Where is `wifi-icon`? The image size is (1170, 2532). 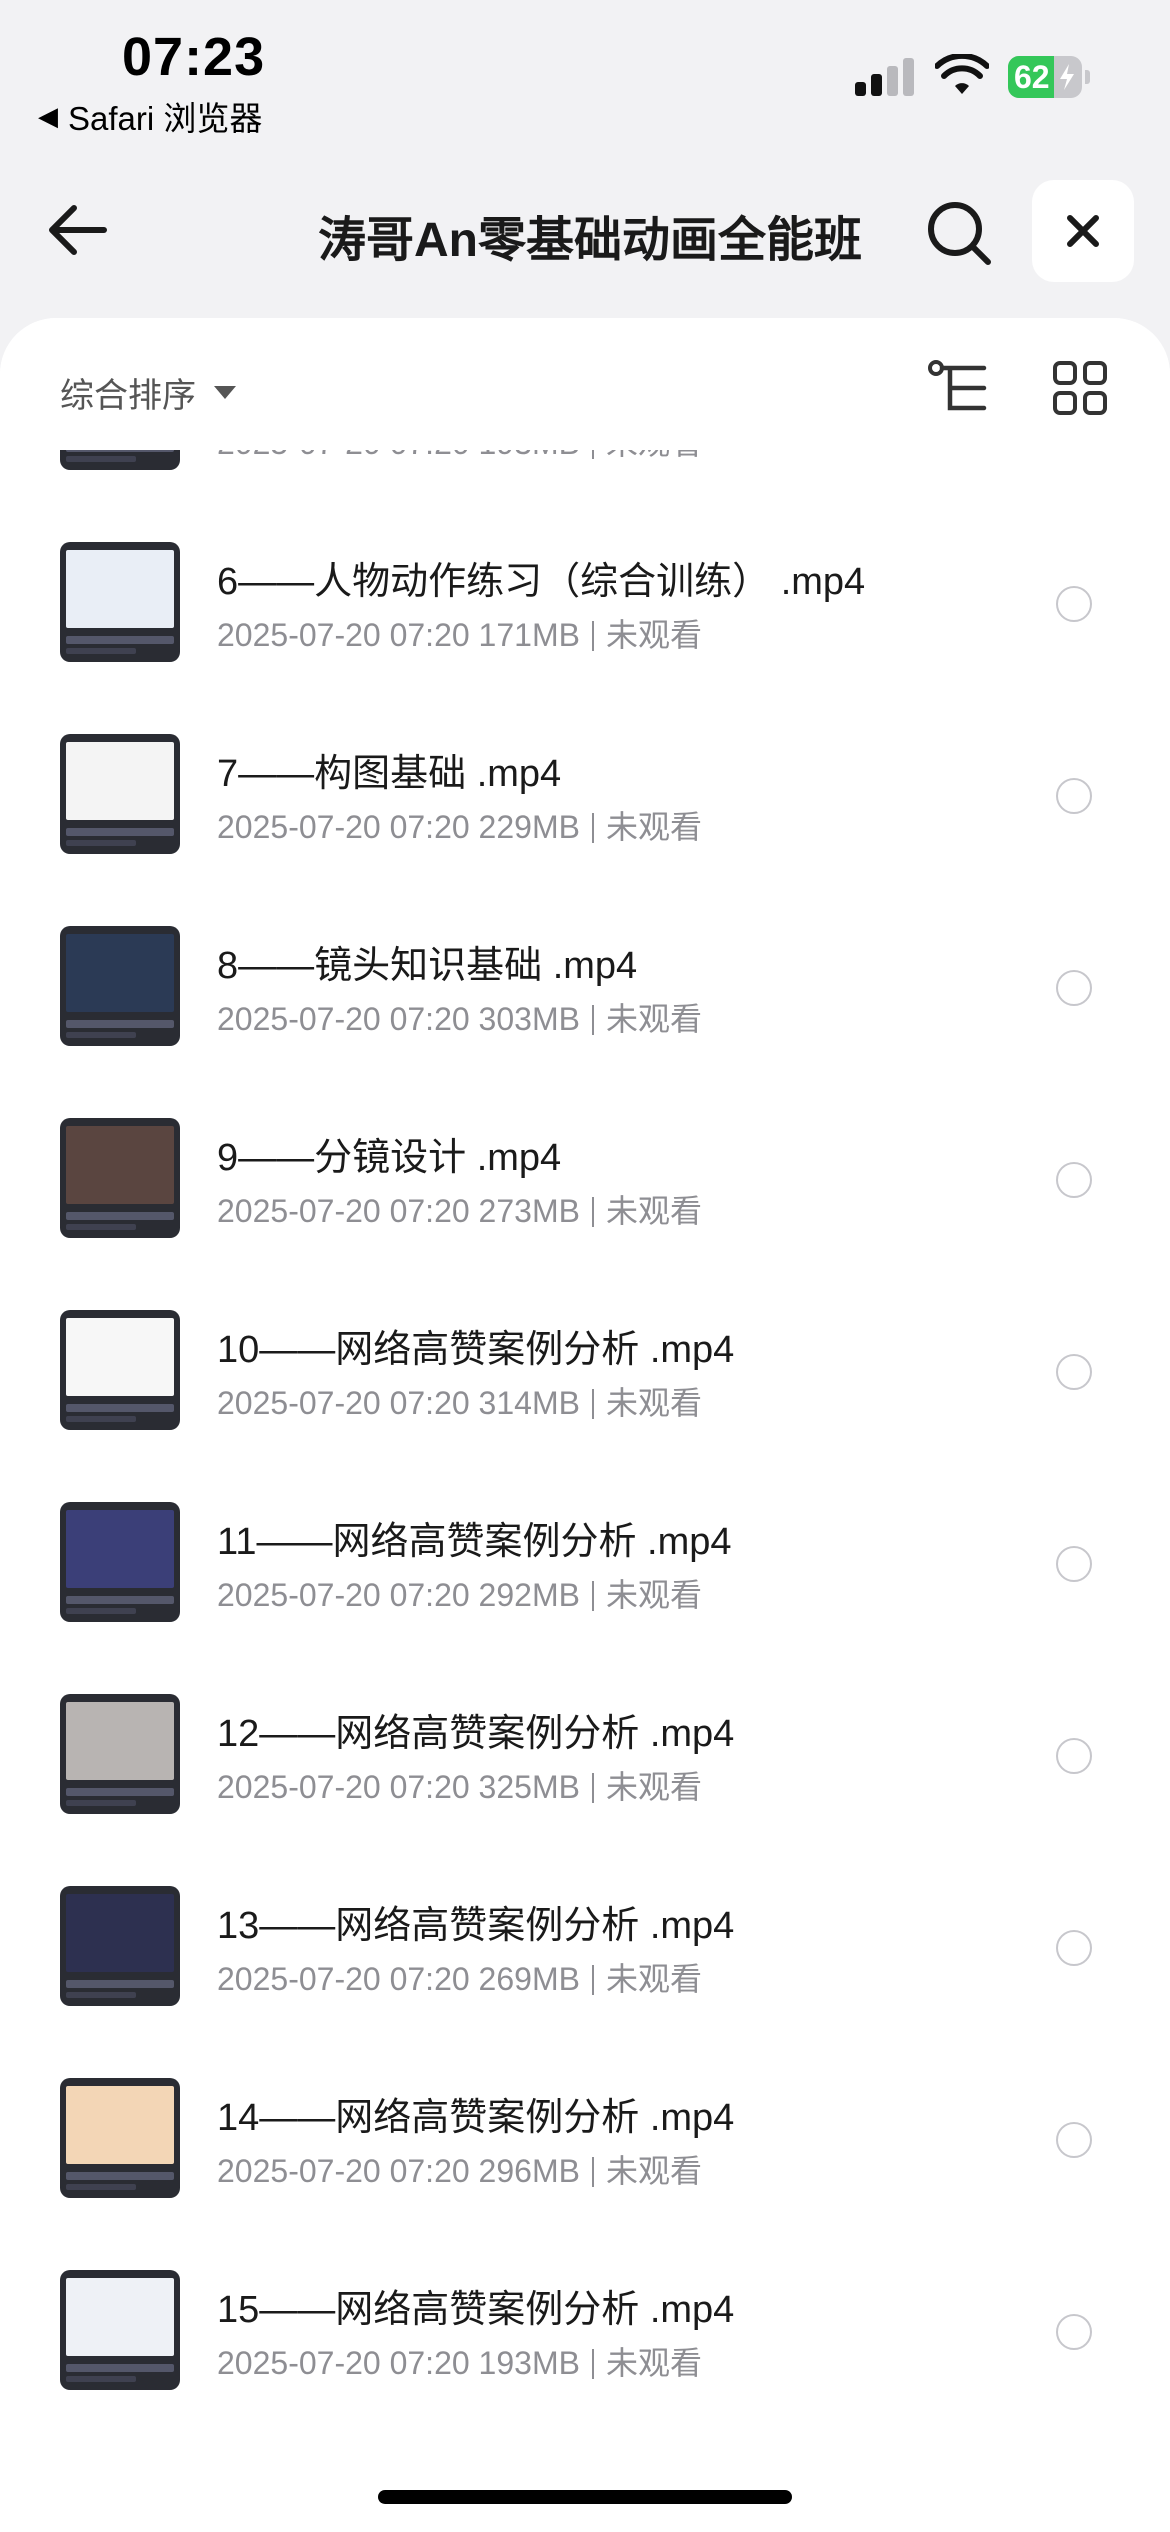
wifi-icon is located at coordinates (962, 74).